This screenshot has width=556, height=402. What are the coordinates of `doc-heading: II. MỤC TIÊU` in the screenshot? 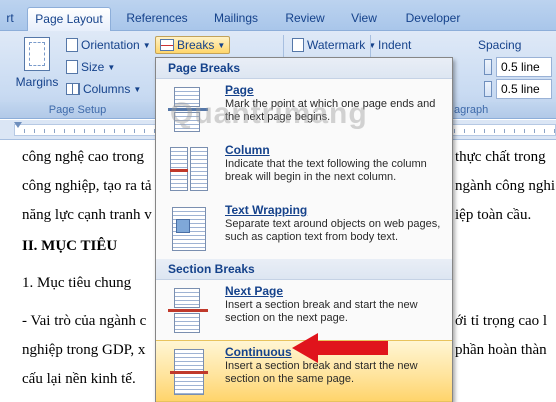 It's located at (70, 246).